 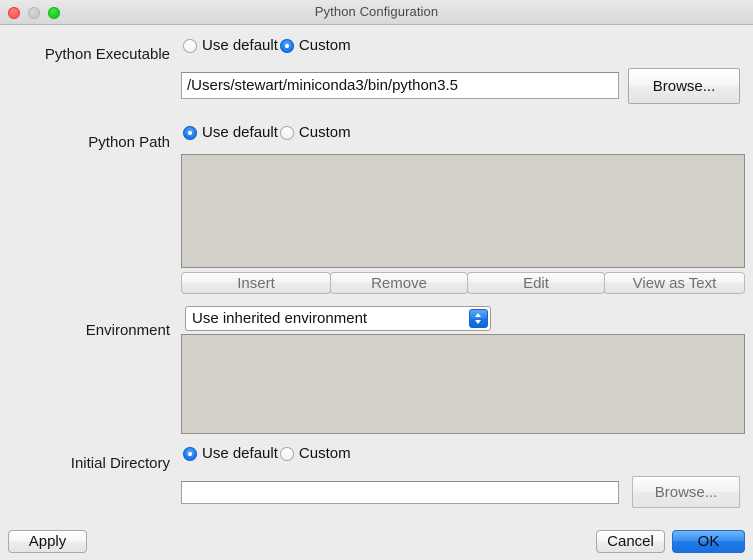 What do you see at coordinates (674, 283) in the screenshot?
I see `python-path-view-as-text-button: View as Text` at bounding box center [674, 283].